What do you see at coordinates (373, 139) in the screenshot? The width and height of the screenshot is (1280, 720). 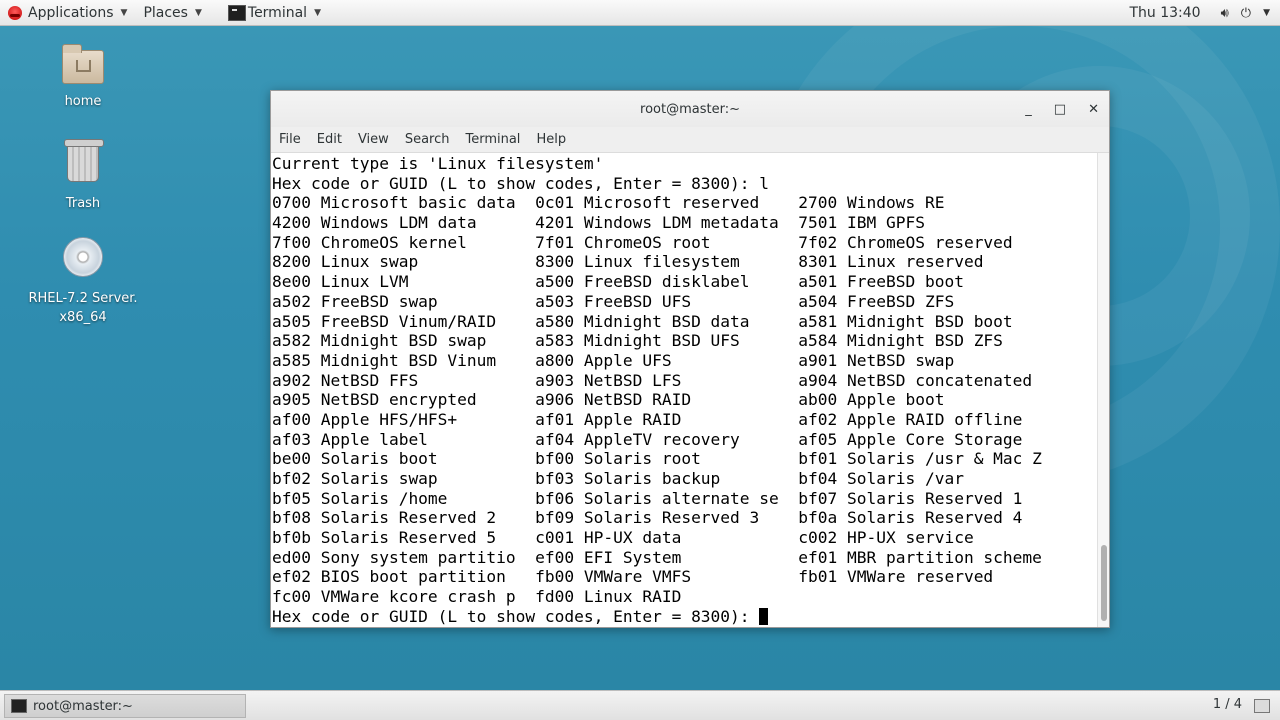 I see `menu-view: View` at bounding box center [373, 139].